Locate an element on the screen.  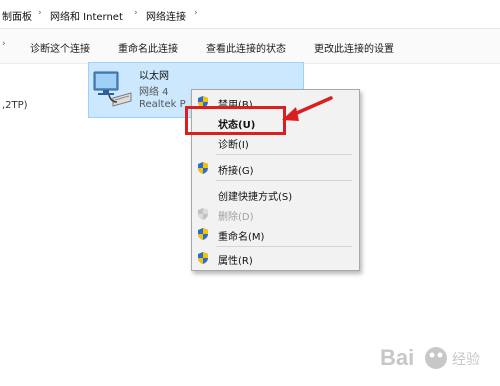
status-highlight-box is located at coordinates (235, 120).